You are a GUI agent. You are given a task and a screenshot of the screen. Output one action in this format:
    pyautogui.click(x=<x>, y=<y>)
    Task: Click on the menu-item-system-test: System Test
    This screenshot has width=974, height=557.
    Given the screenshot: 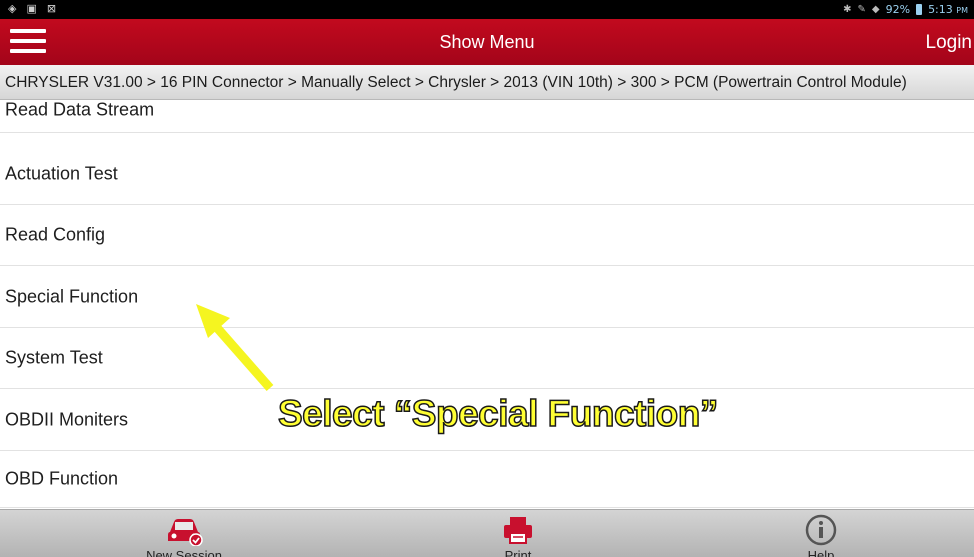 What is the action you would take?
    pyautogui.click(x=487, y=358)
    